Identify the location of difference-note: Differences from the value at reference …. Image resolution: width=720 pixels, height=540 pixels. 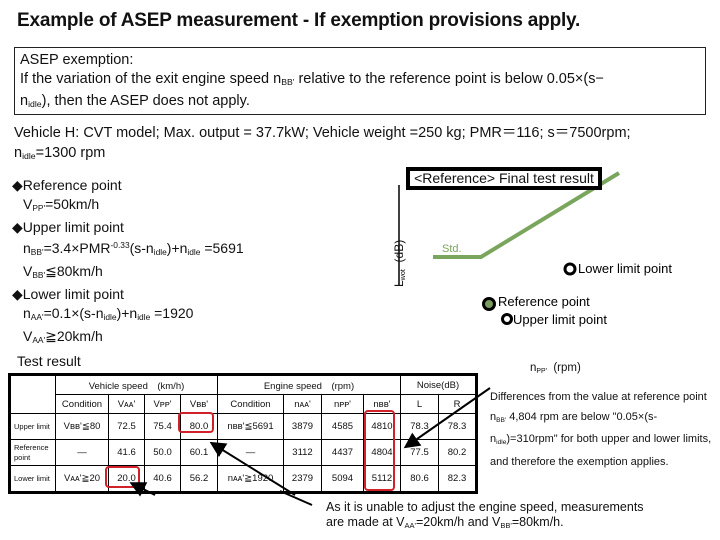
(601, 429).